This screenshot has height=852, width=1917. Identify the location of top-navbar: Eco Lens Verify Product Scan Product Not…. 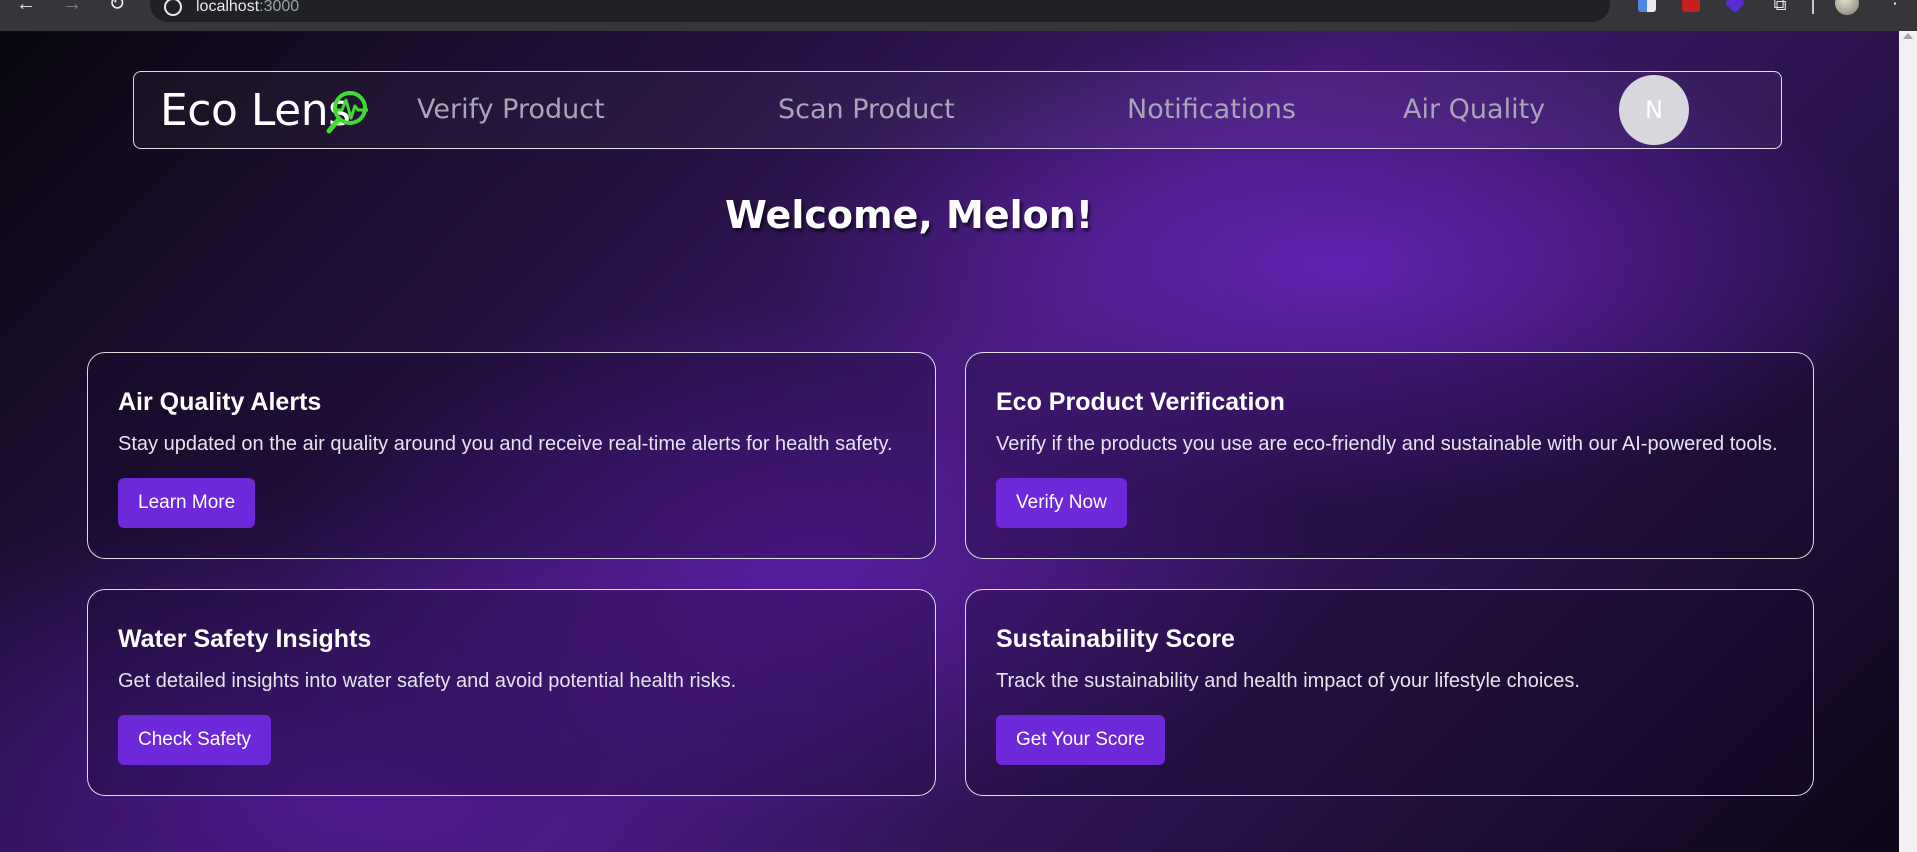
(957, 110).